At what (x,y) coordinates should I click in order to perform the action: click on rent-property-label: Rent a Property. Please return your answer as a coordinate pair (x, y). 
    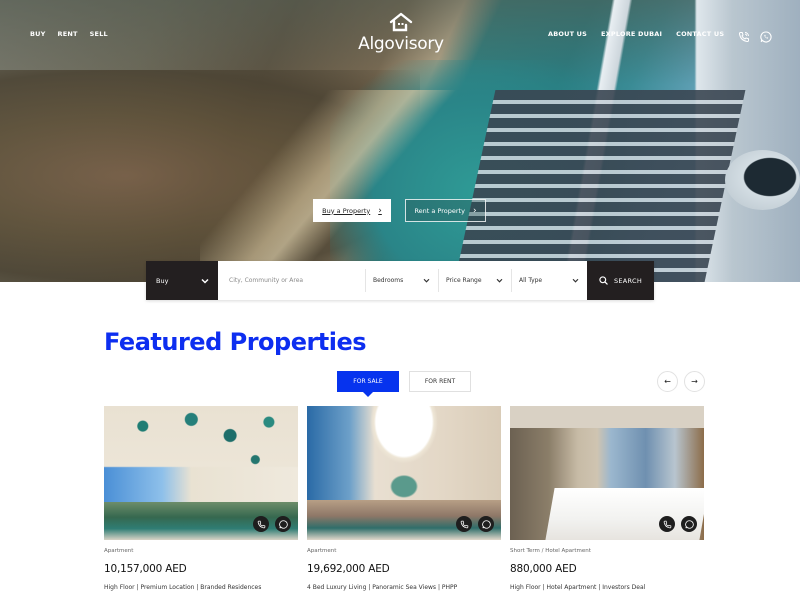
    Looking at the image, I should click on (439, 210).